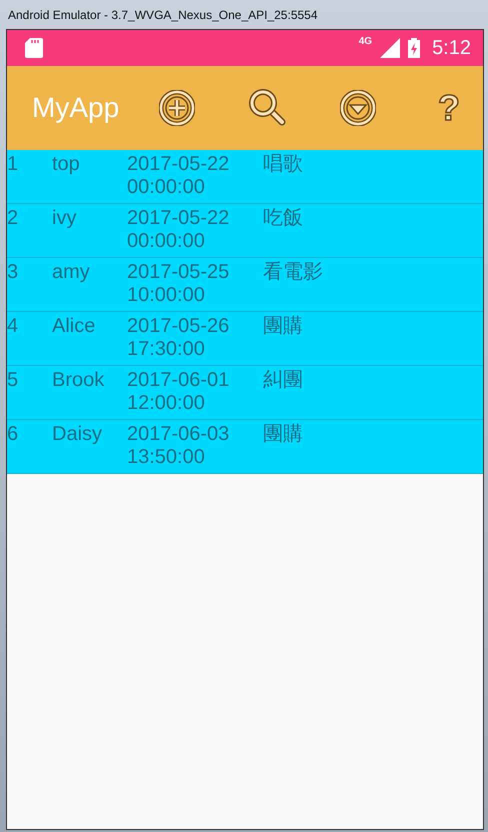  I want to click on row-name: Brook, so click(79, 380).